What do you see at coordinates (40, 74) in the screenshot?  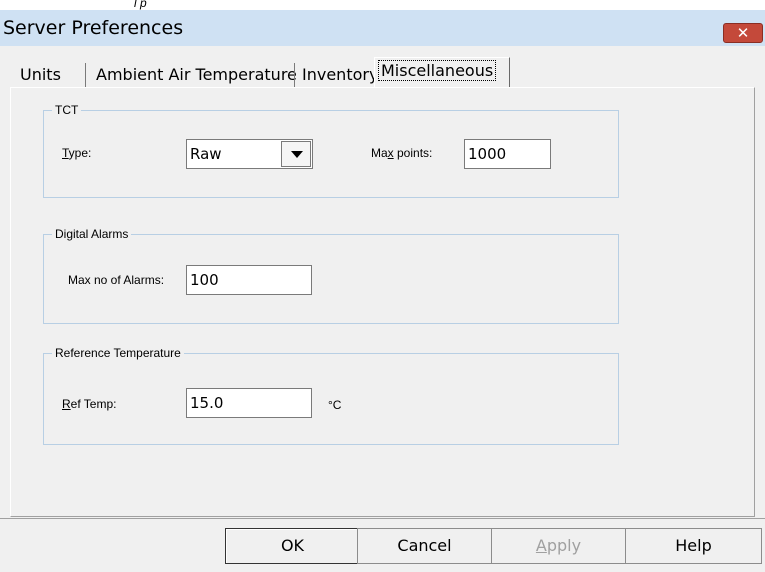 I see `tab-units: Units` at bounding box center [40, 74].